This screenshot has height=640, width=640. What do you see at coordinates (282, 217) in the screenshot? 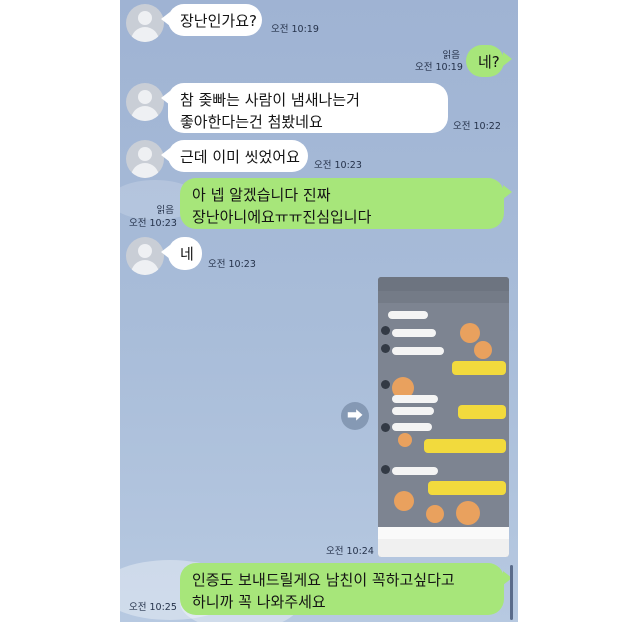
I see `message-text-line: 장난아니에요ㅠㅠ진심입니다` at bounding box center [282, 217].